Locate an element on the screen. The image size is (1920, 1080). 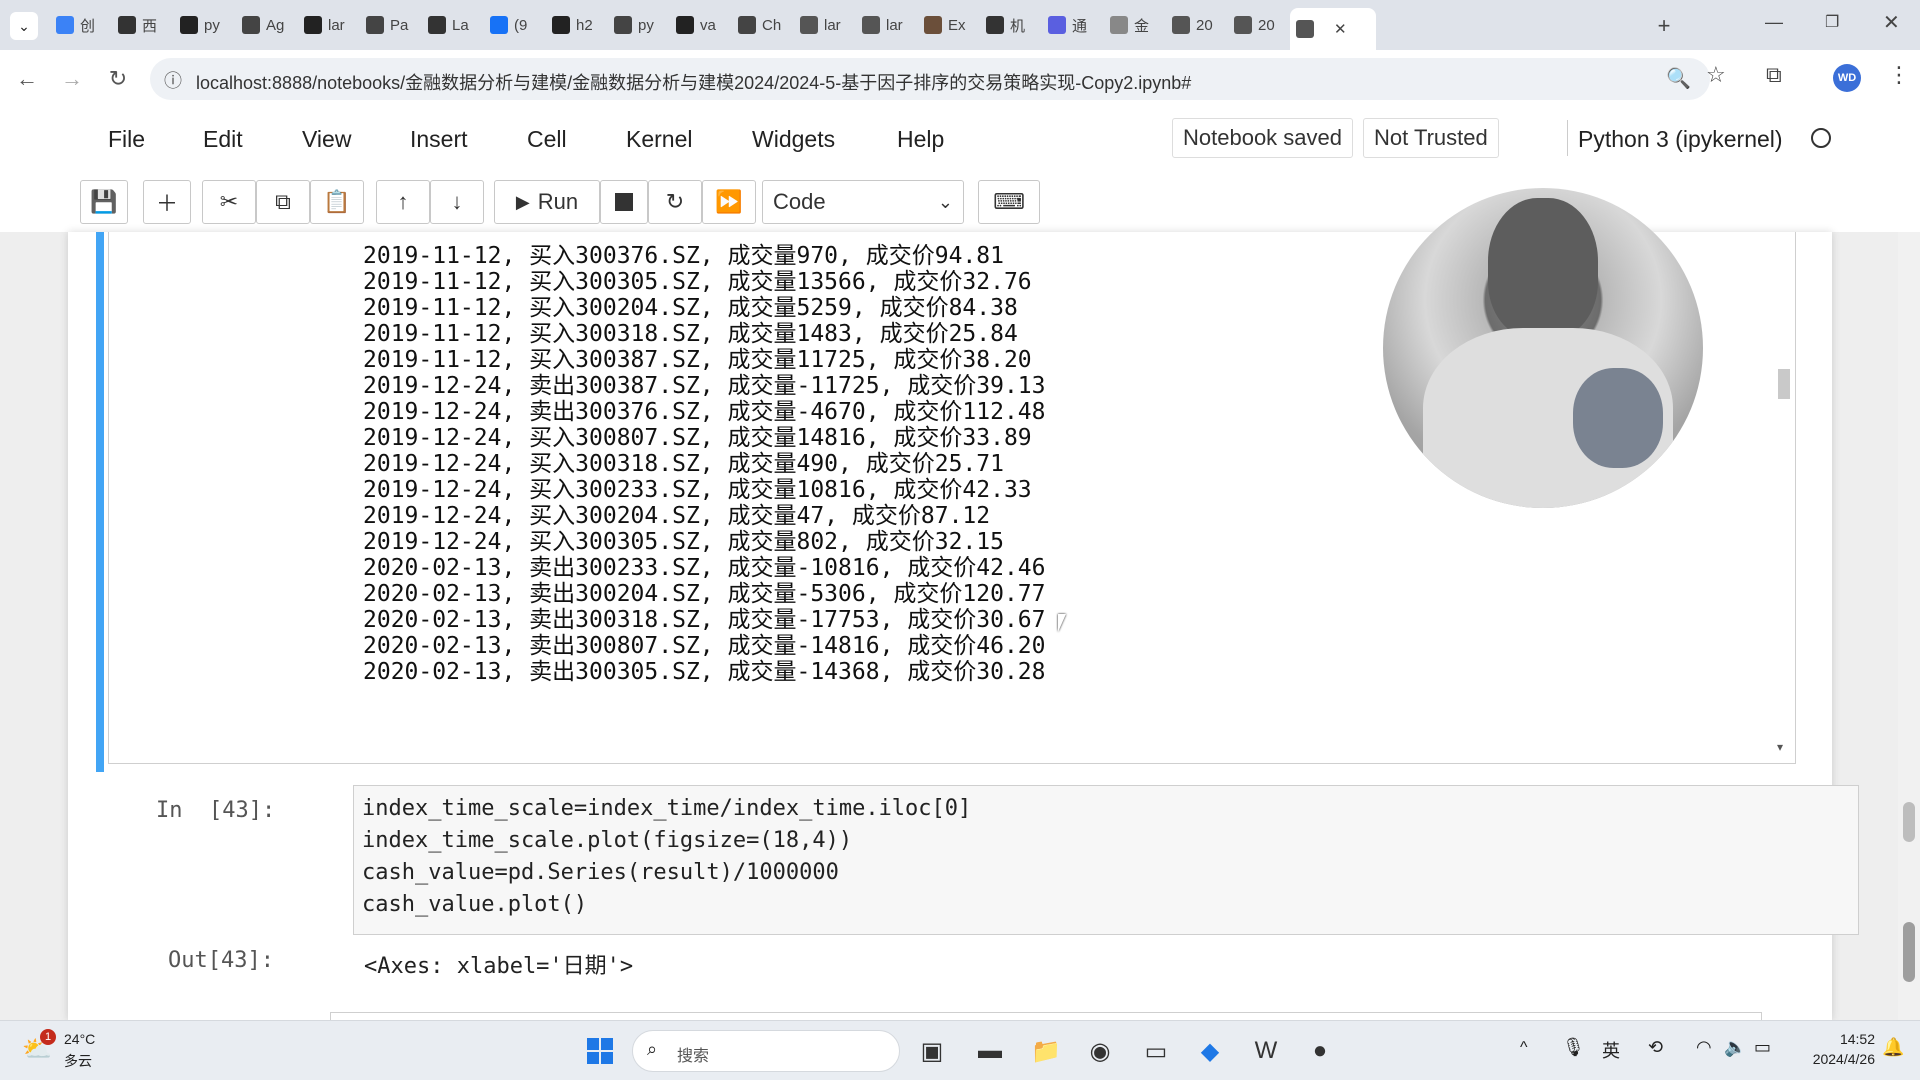
scroll-down-arrow-icon: ▾ is located at coordinates (1780, 747).